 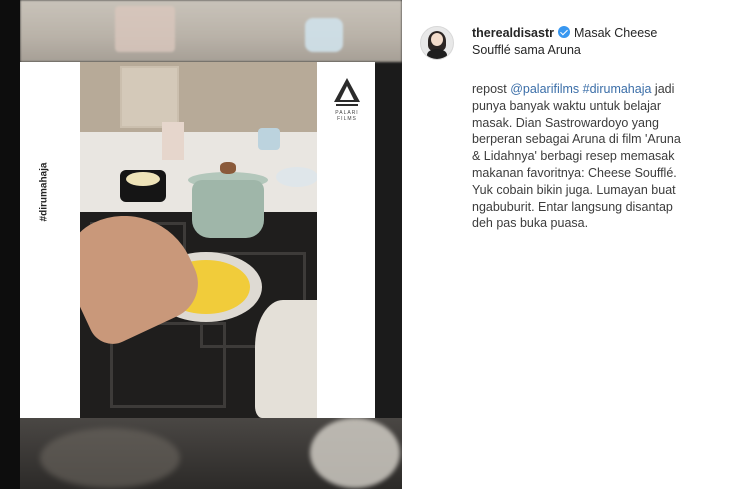 I want to click on milk-box, so click(x=173, y=141).